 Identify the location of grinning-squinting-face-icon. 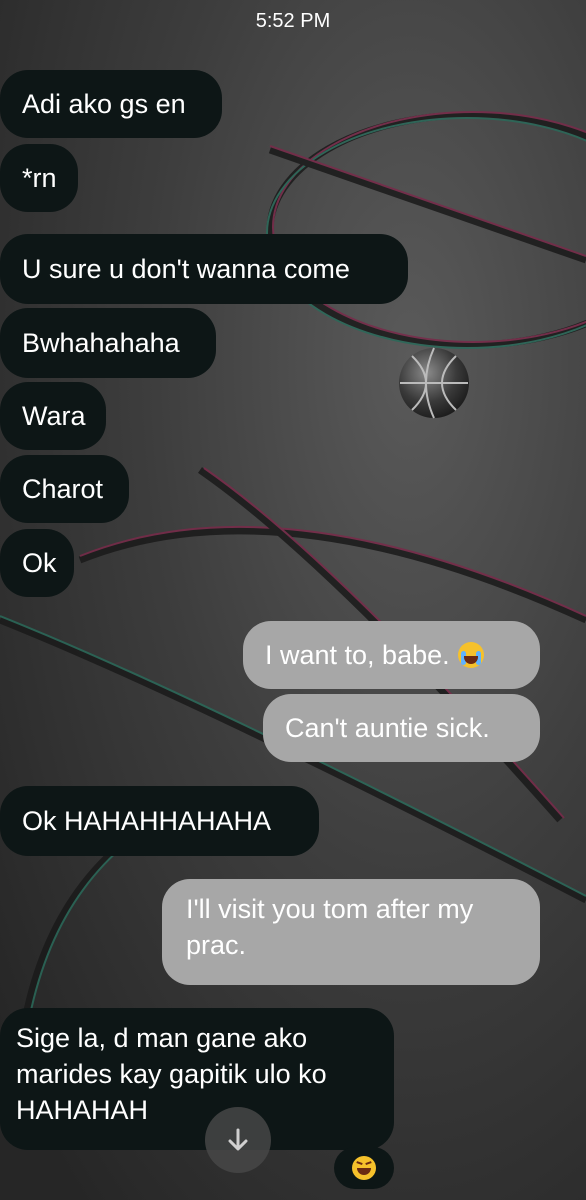
(364, 1168).